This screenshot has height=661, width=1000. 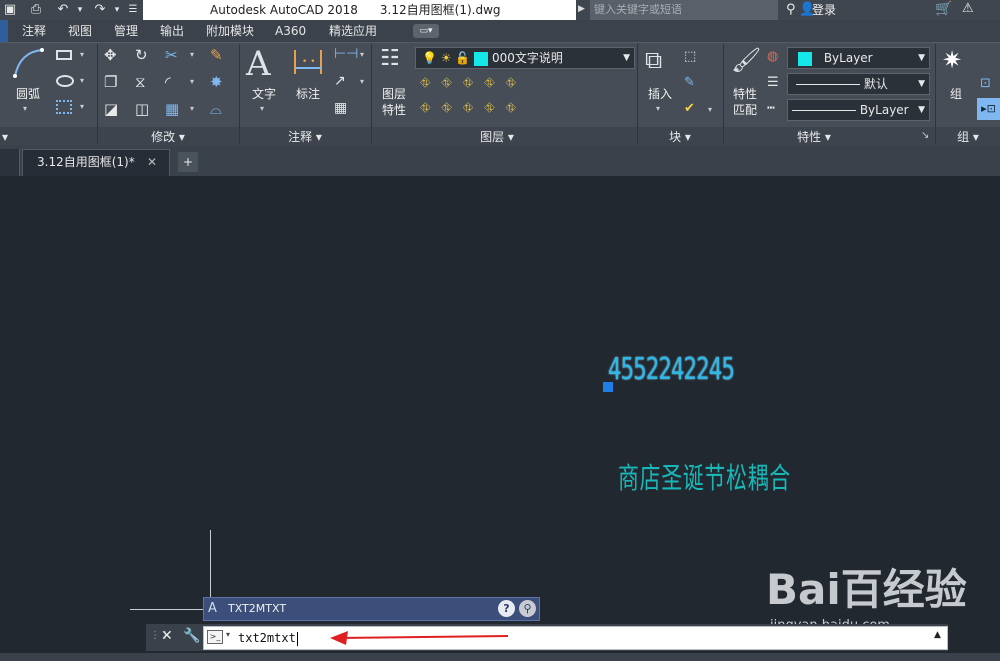 What do you see at coordinates (340, 108) in the screenshot?
I see `table-icon: ▦` at bounding box center [340, 108].